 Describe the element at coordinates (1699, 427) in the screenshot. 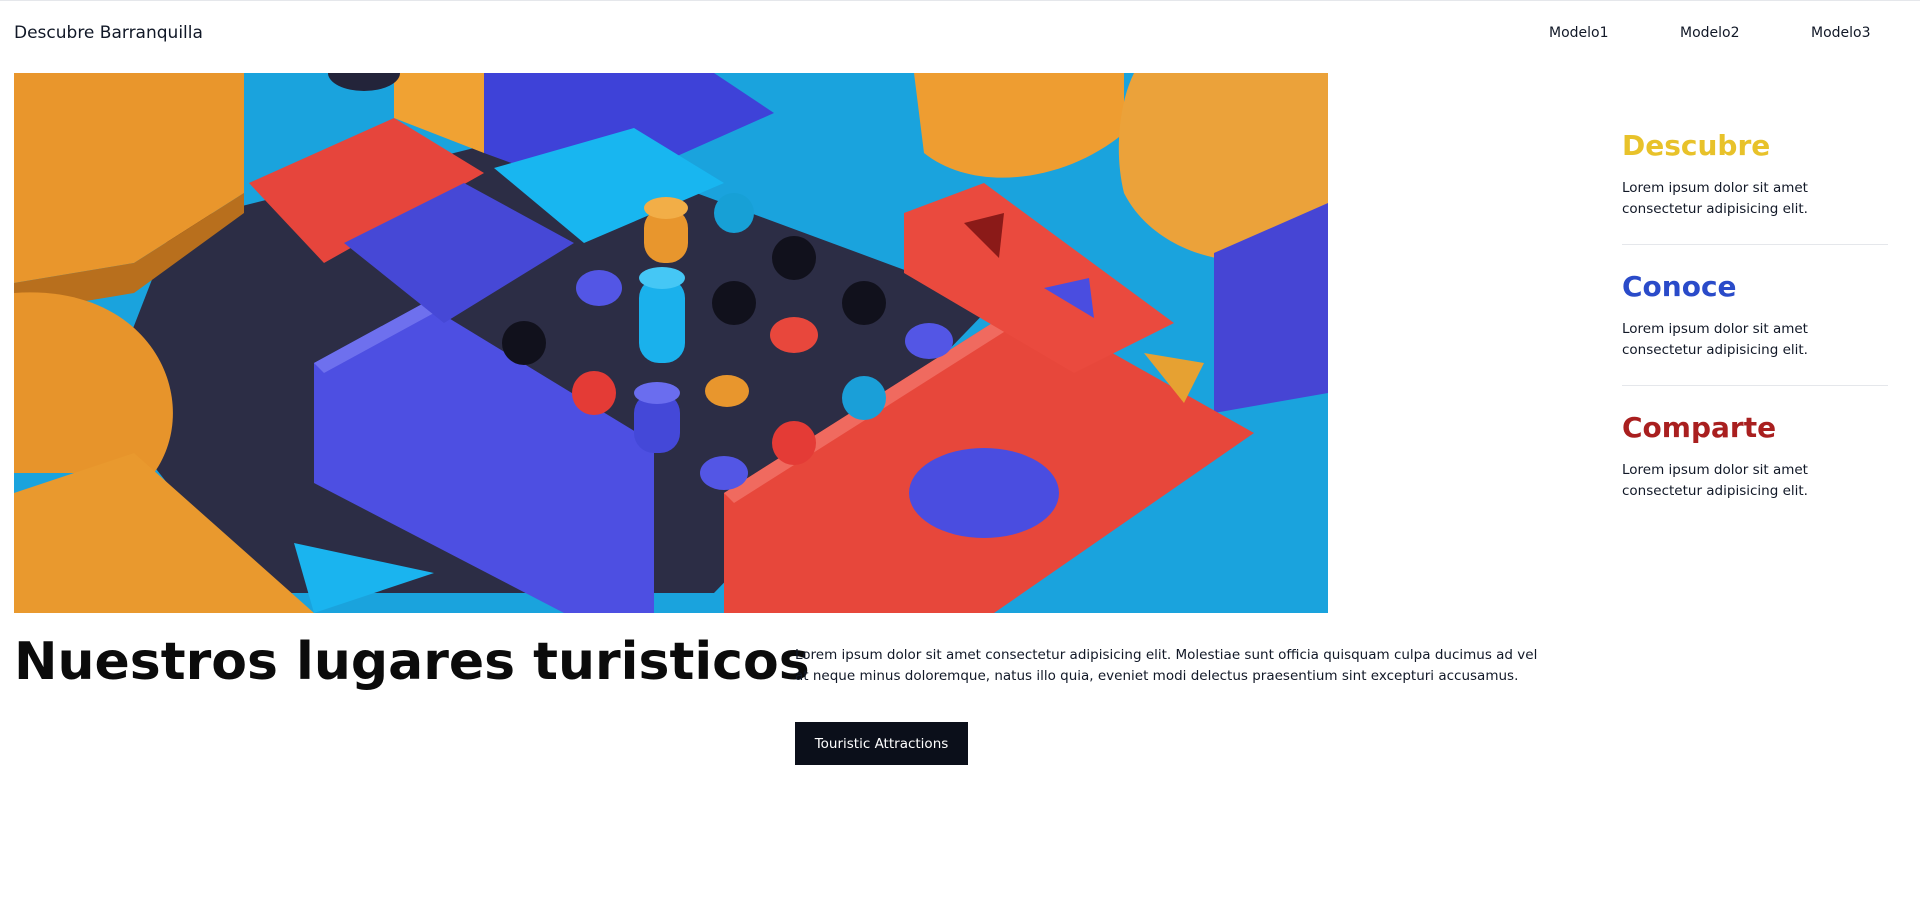

I see `sidebar-title-comparte: Comparte` at that location.